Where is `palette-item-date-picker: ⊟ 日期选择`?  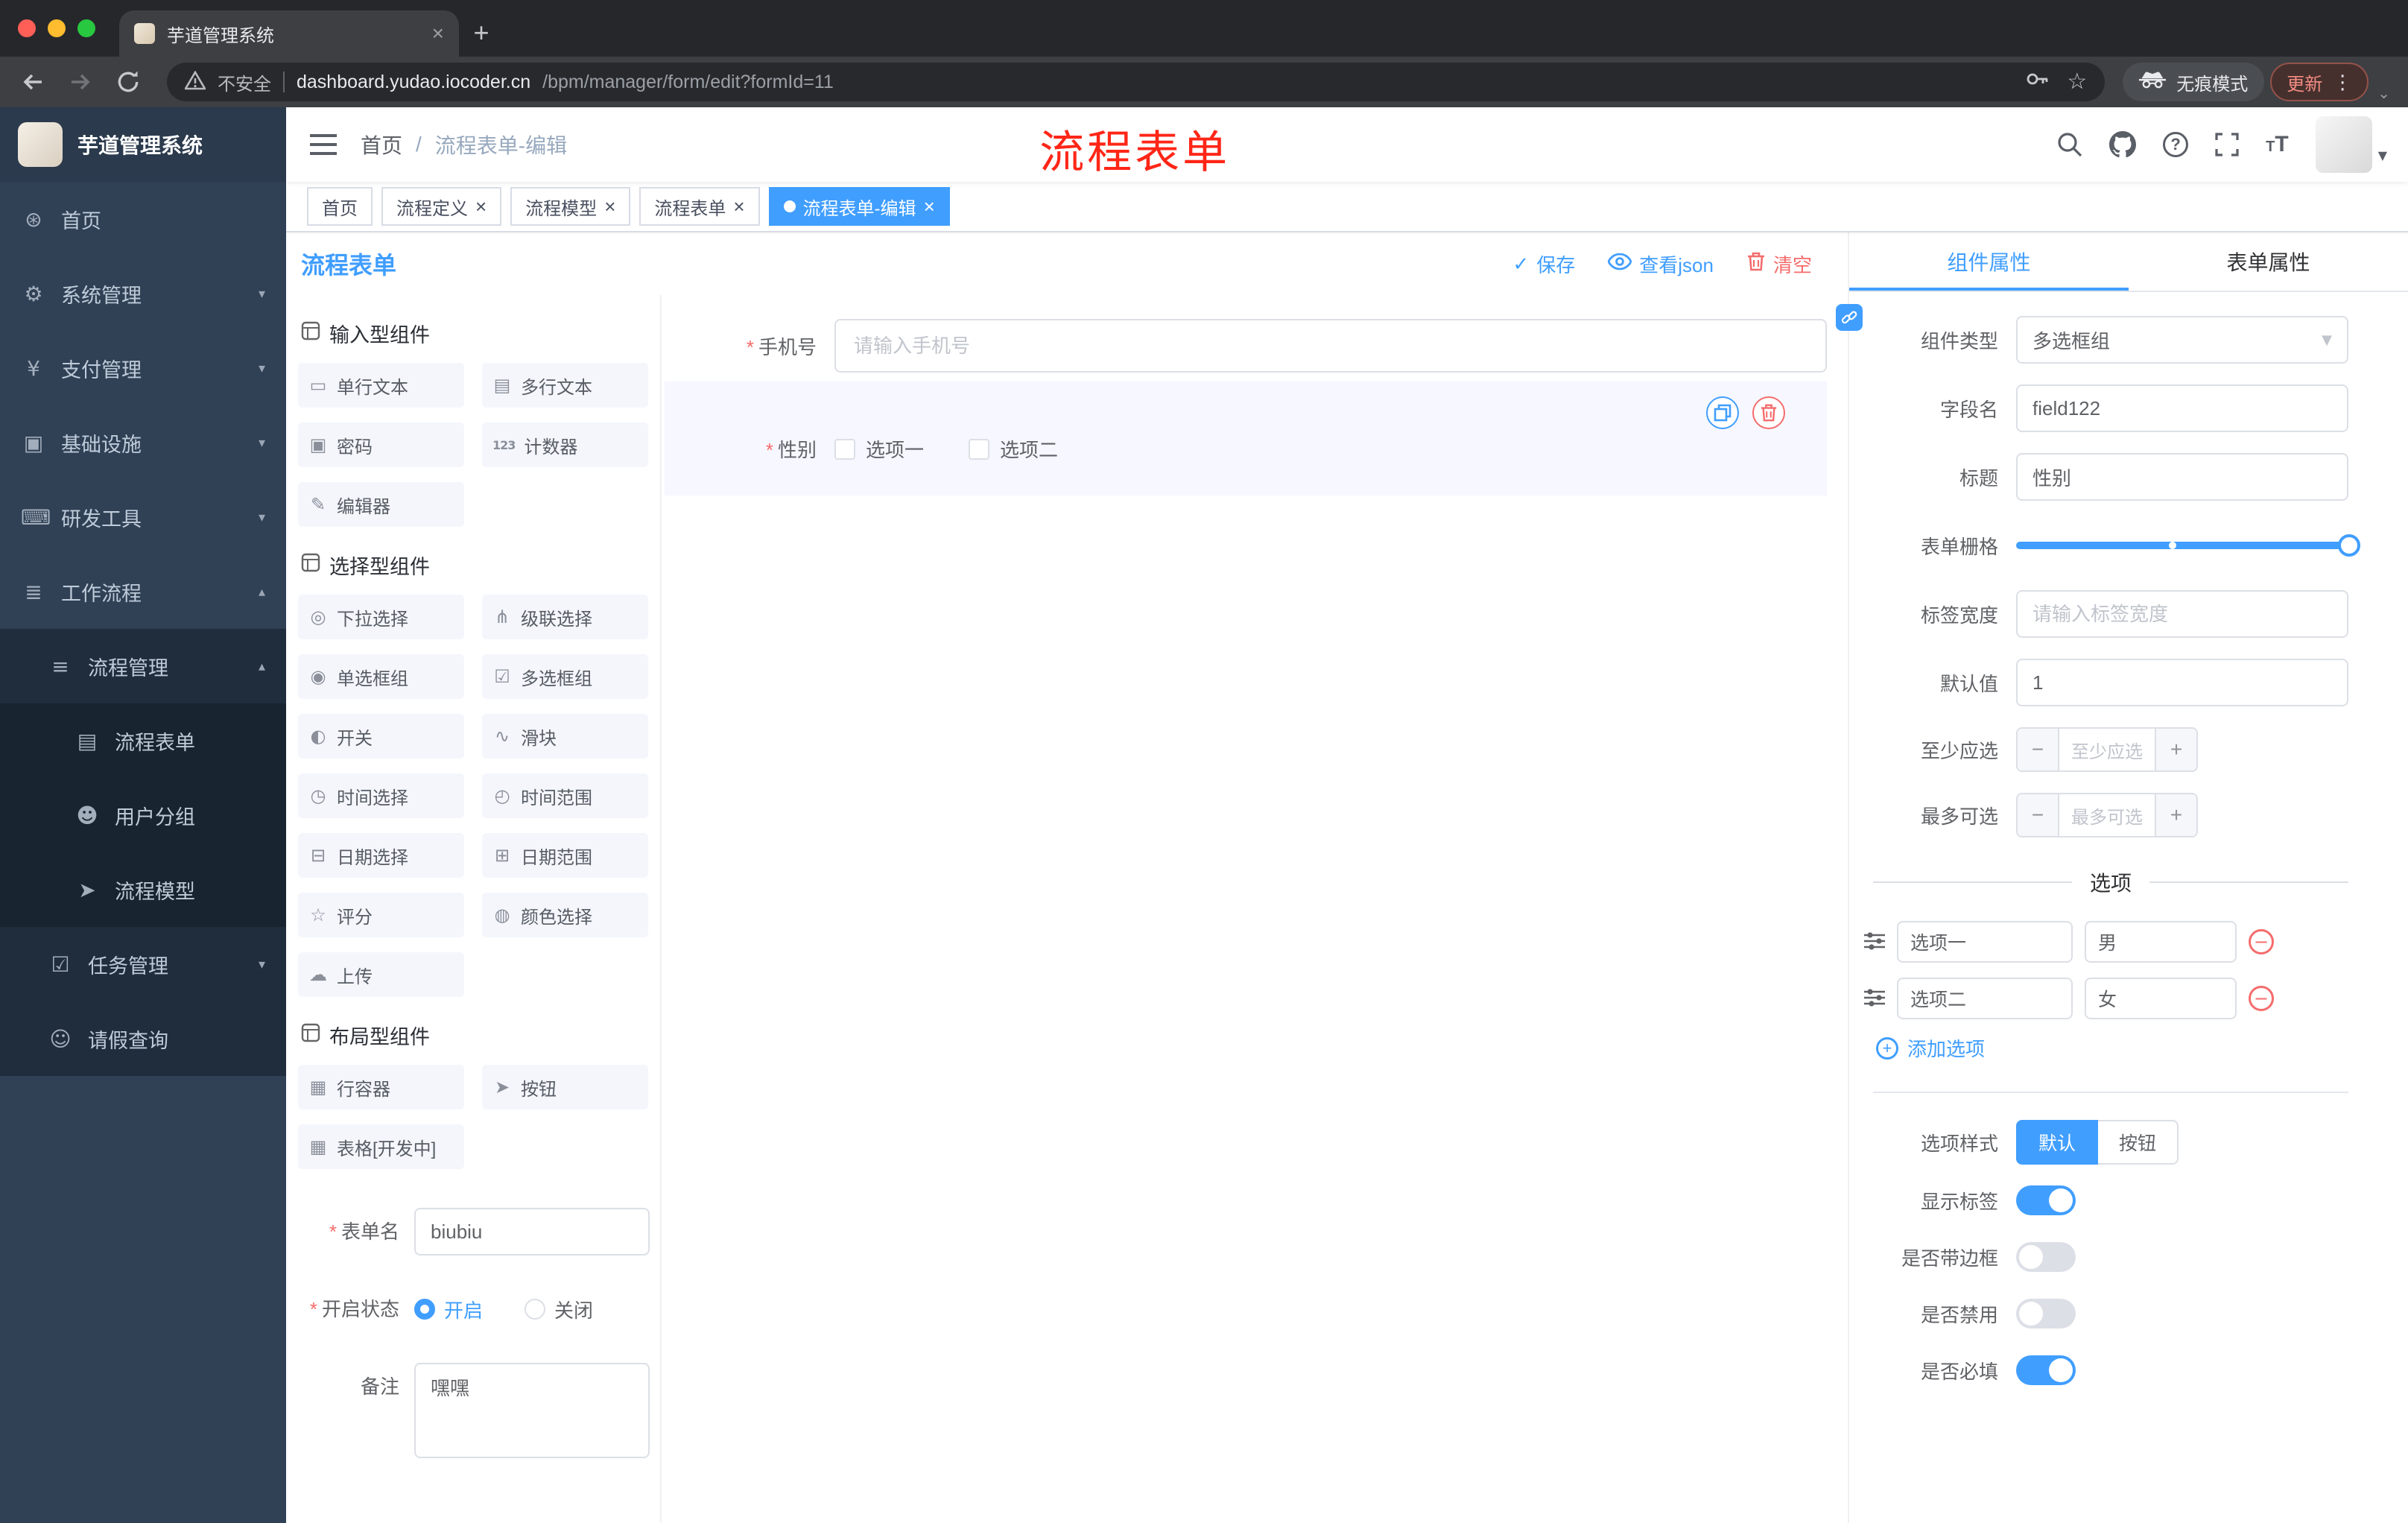 palette-item-date-picker: ⊟ 日期选择 is located at coordinates (381, 856).